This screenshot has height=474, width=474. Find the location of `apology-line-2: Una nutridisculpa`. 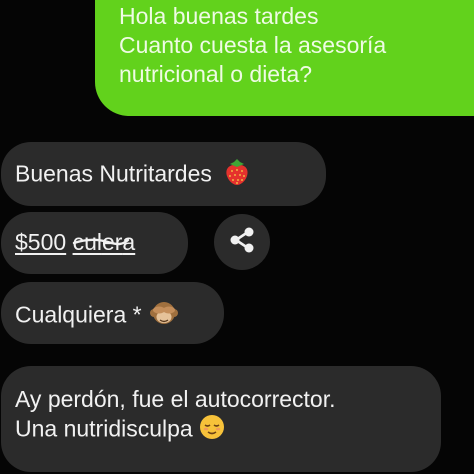

apology-line-2: Una nutridisculpa is located at coordinates (228, 430).